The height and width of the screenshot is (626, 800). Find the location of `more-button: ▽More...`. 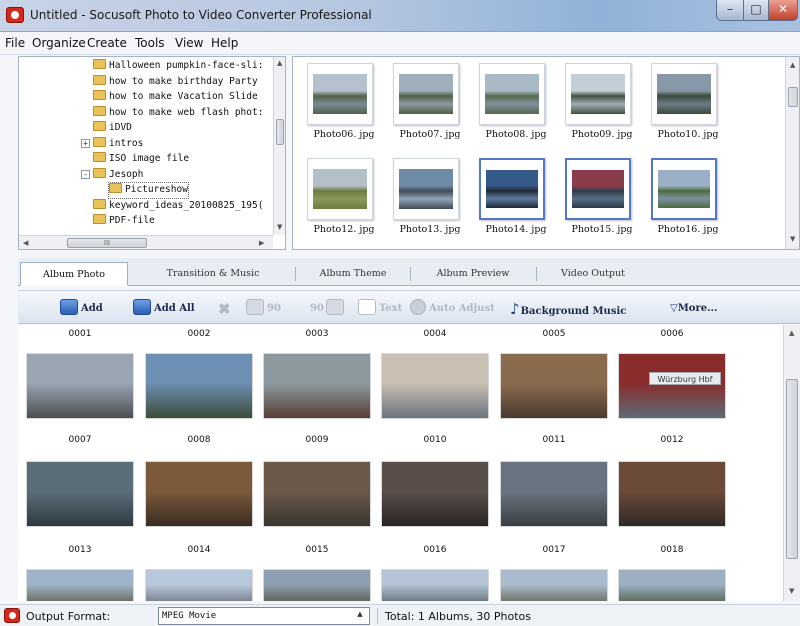

more-button: ▽More... is located at coordinates (694, 309).